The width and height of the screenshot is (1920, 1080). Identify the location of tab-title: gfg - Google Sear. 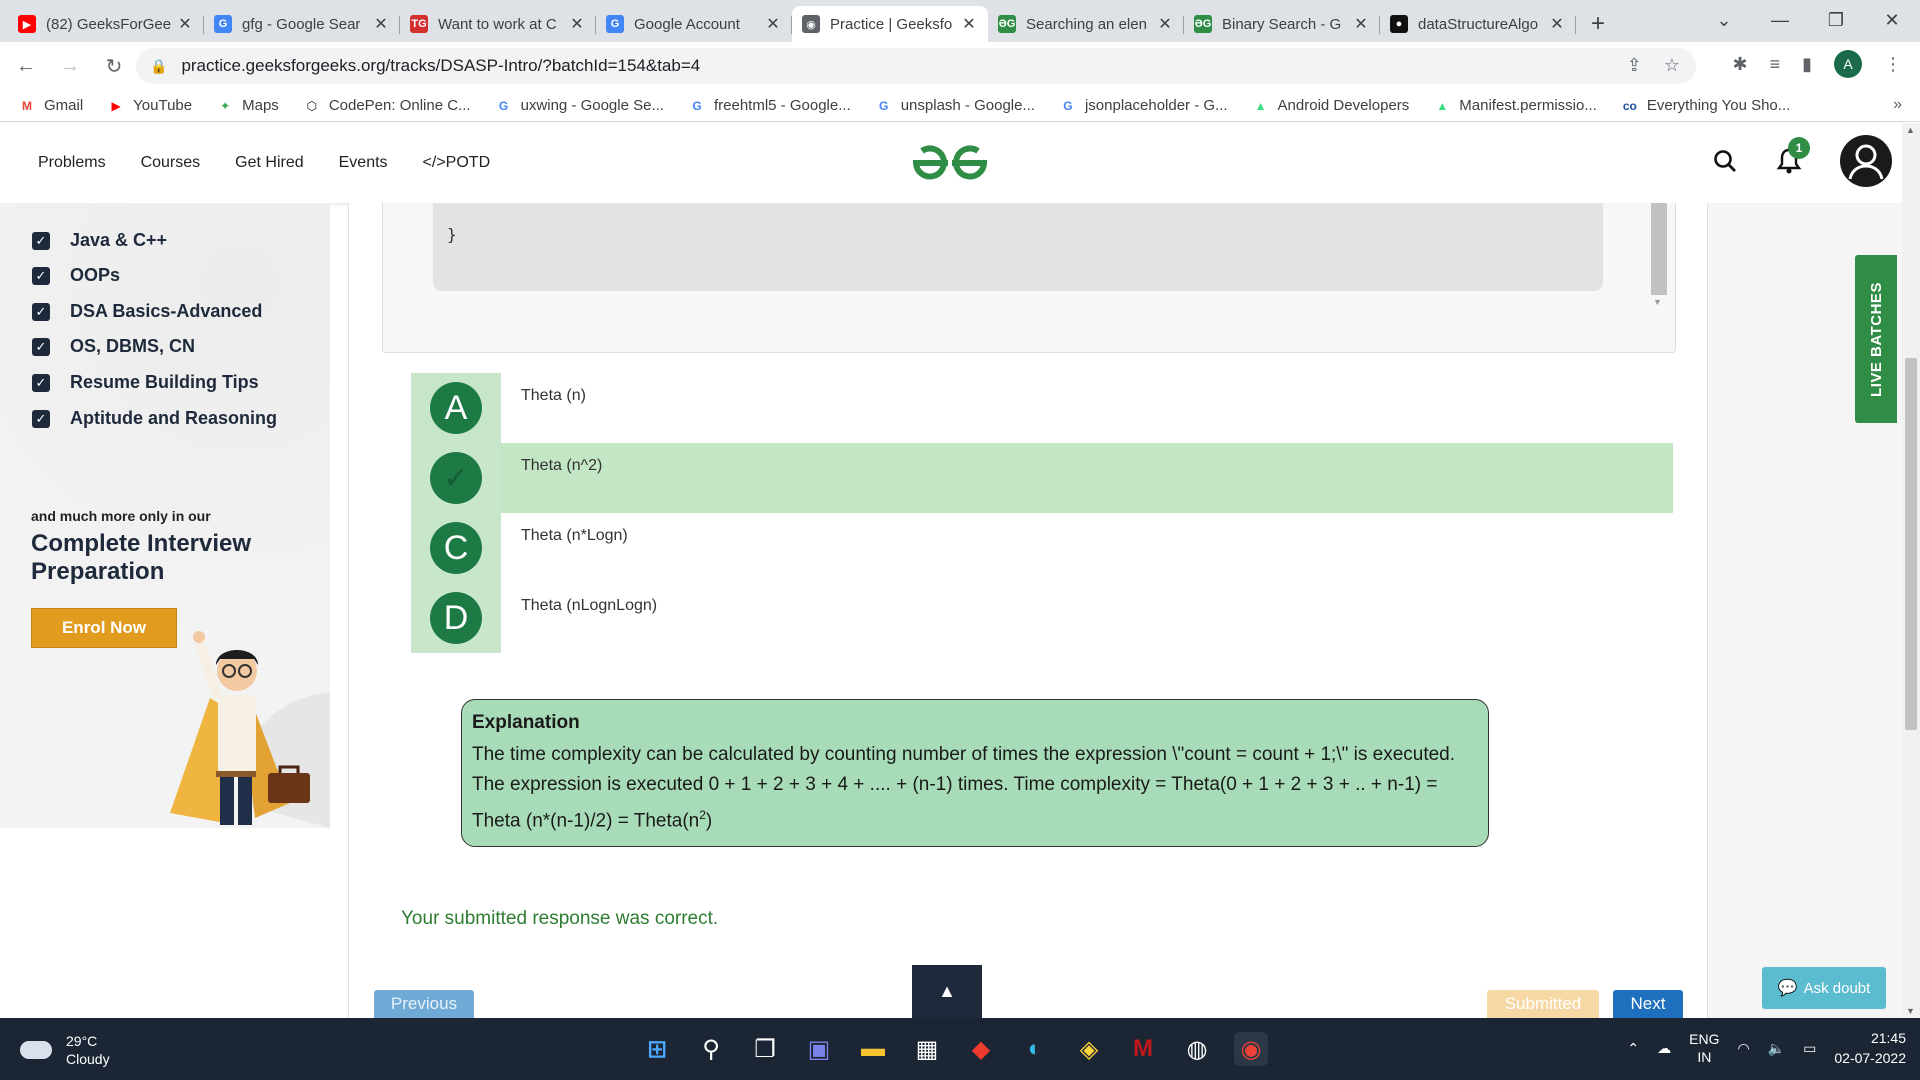
(301, 24).